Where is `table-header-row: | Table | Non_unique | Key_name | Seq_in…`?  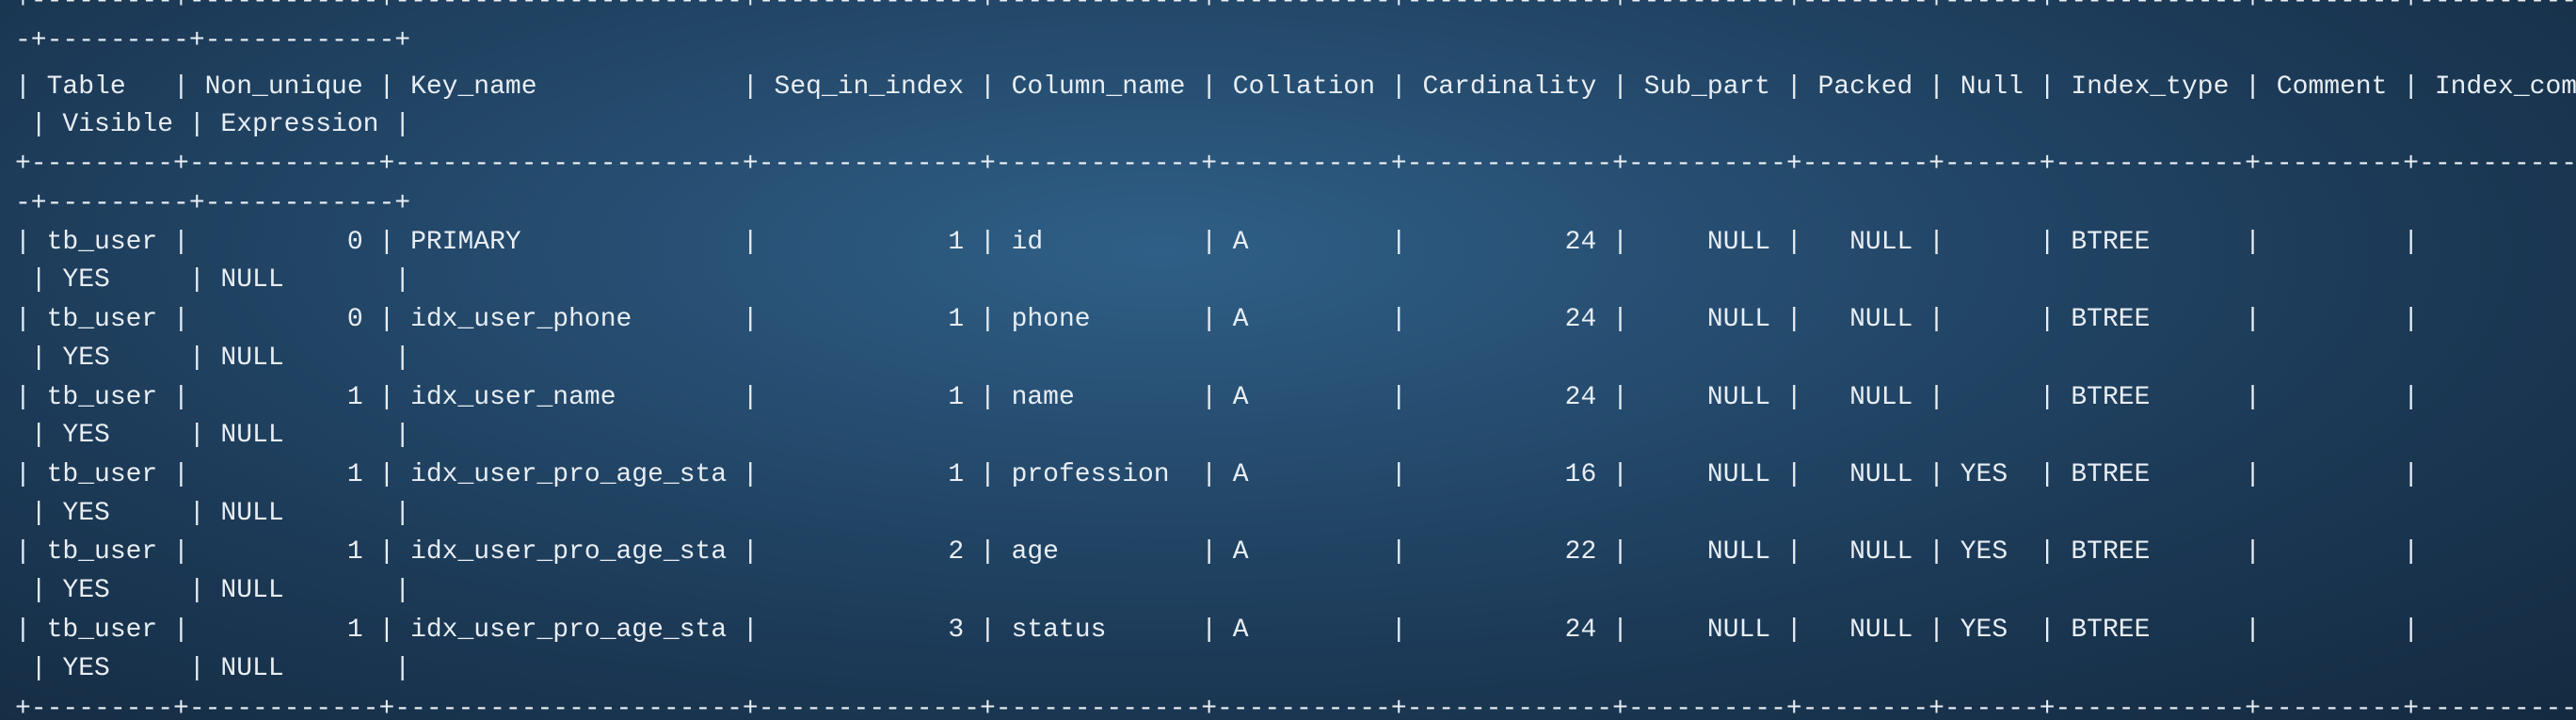
table-header-row: | Table | Non_unique | Key_name | Seq_in… is located at coordinates (1295, 87).